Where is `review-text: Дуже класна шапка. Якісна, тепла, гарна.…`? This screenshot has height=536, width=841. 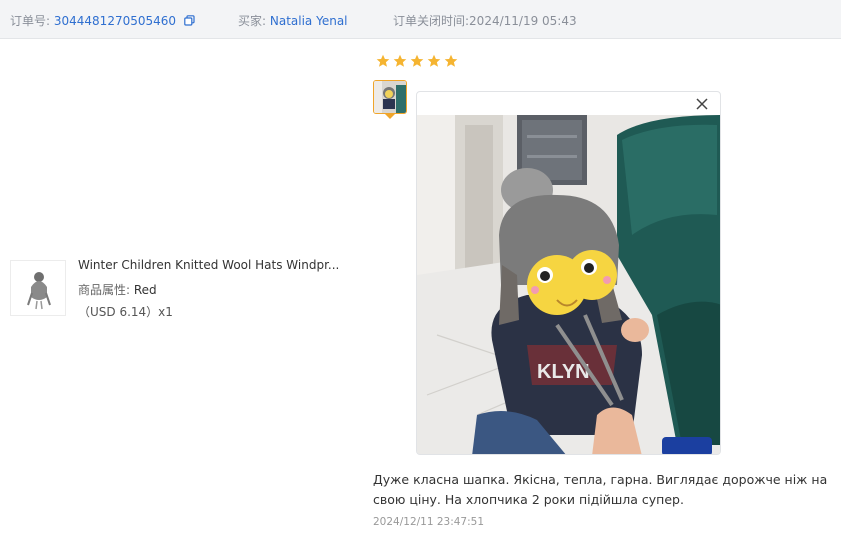 review-text: Дуже класна шапка. Якісна, тепла, гарна.… is located at coordinates (600, 489).